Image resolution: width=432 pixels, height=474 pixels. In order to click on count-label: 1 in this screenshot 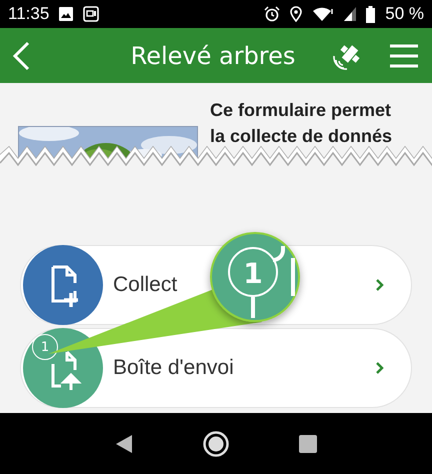, I will do `click(253, 273)`.